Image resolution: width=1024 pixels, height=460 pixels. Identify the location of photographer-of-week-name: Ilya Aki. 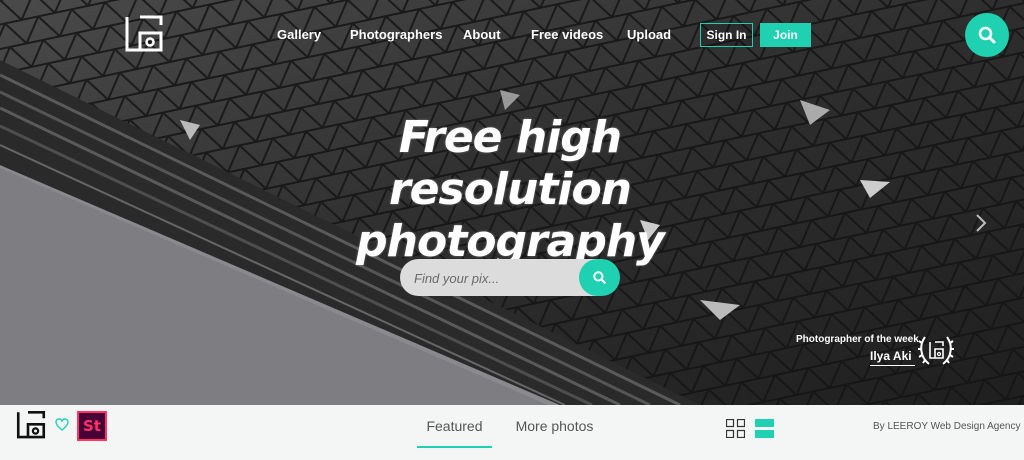
(892, 357).